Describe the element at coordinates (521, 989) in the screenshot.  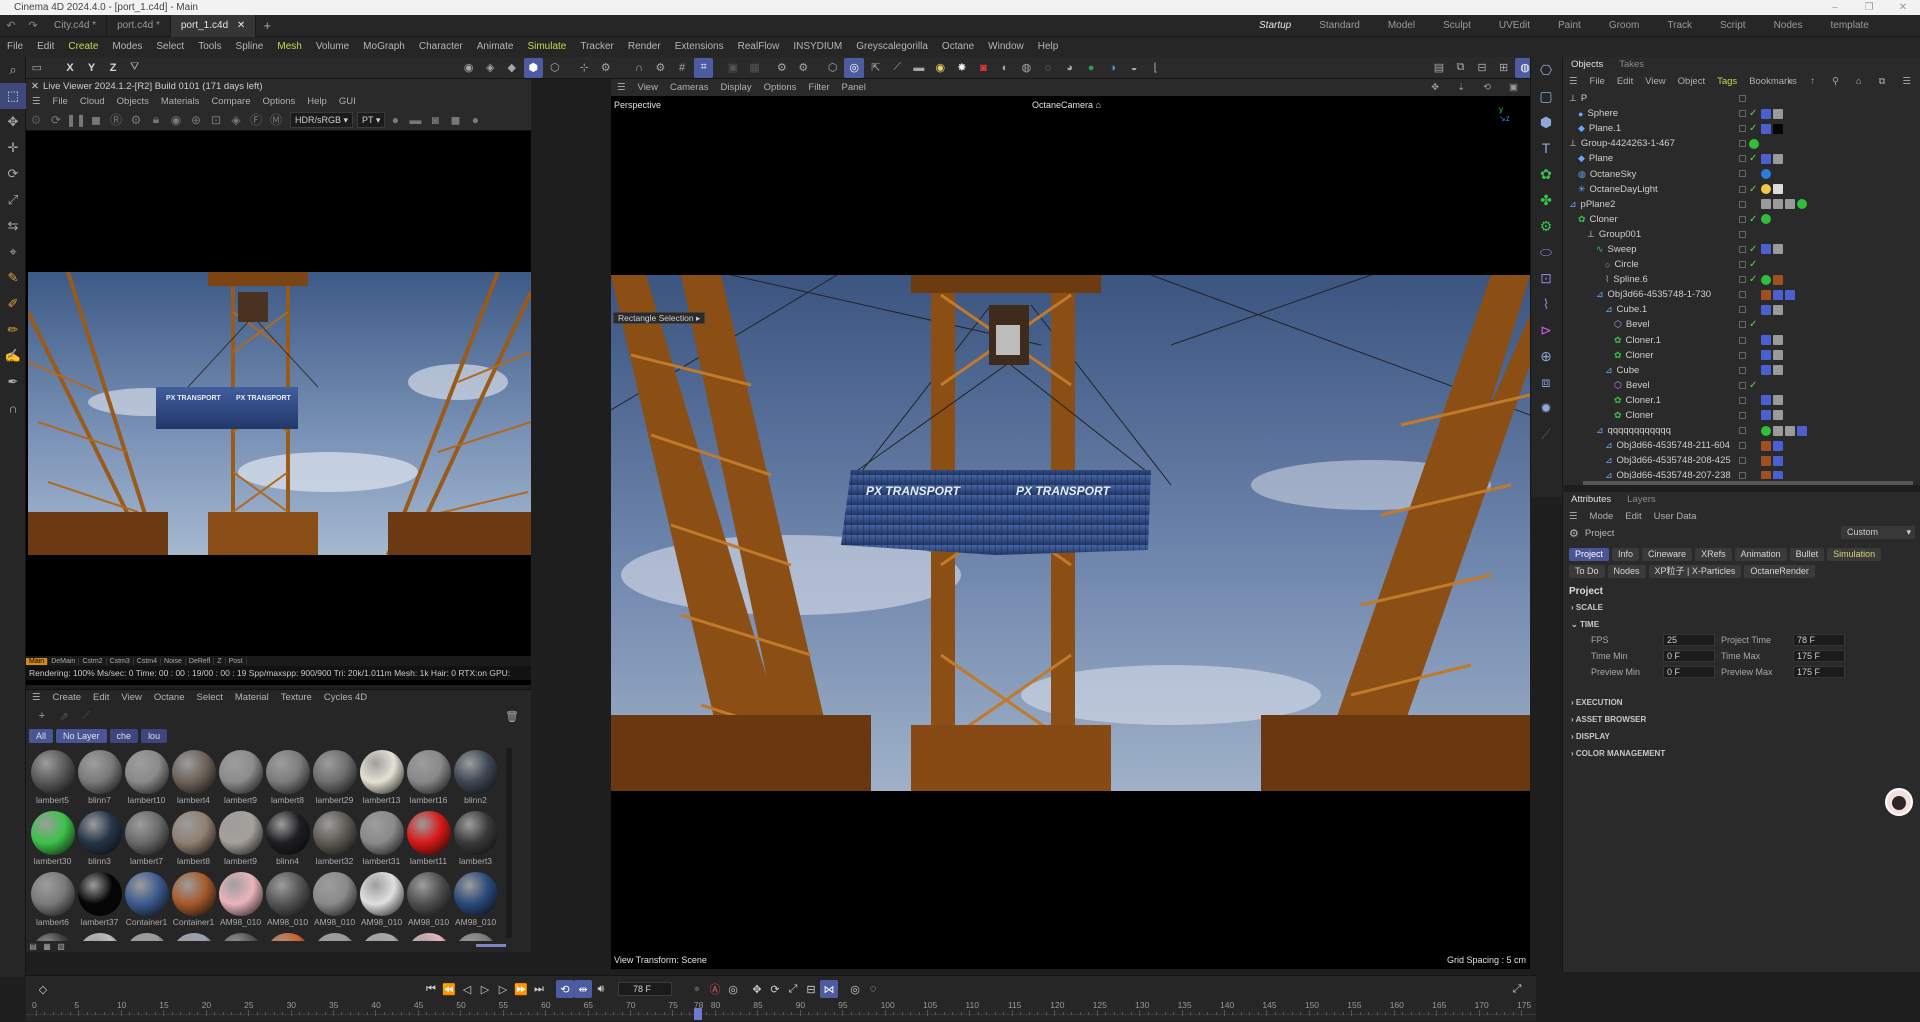
I see `next-key-icon: ⏩` at that location.